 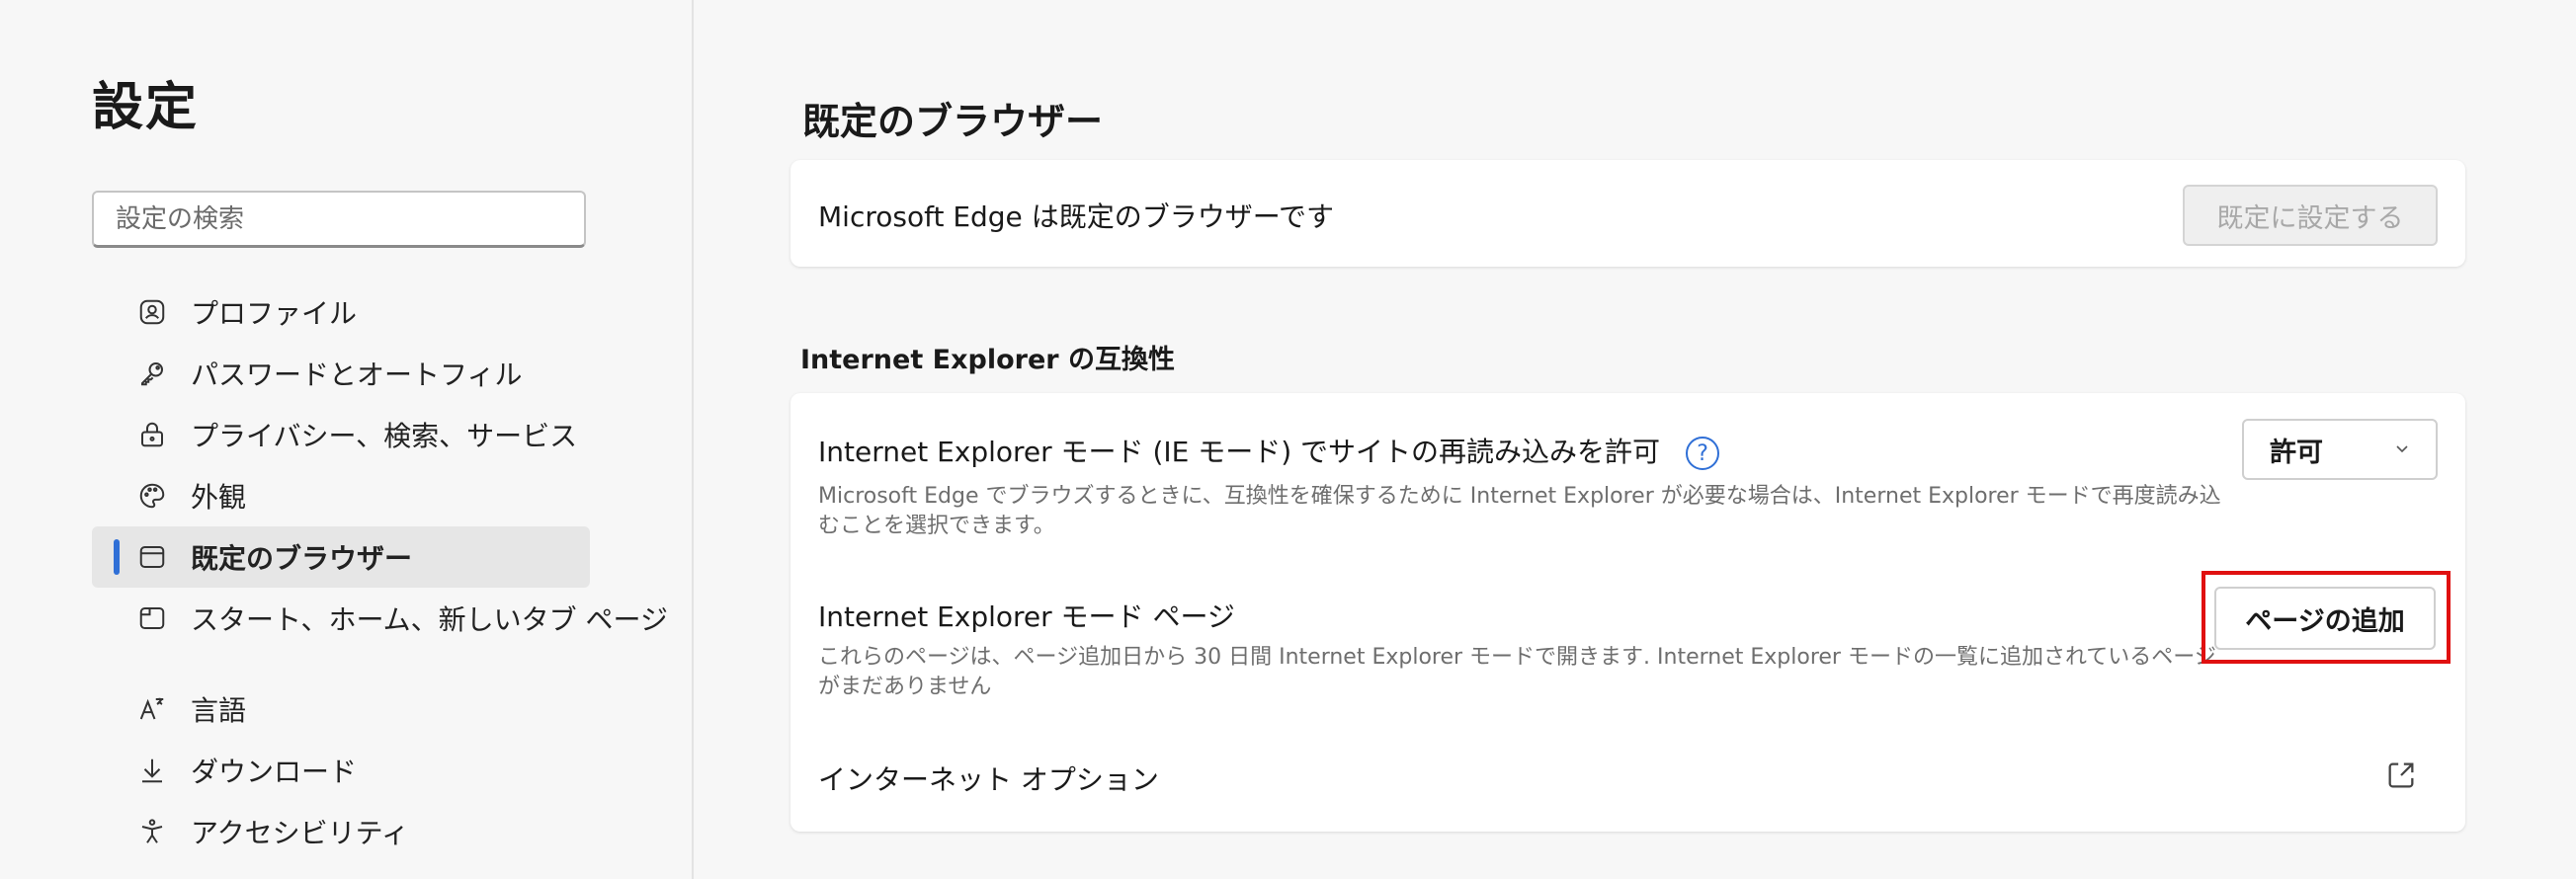 I want to click on default-browser-card: Microsoft Edge は既定のブラウザーです 既定に設定する, so click(x=1627, y=213).